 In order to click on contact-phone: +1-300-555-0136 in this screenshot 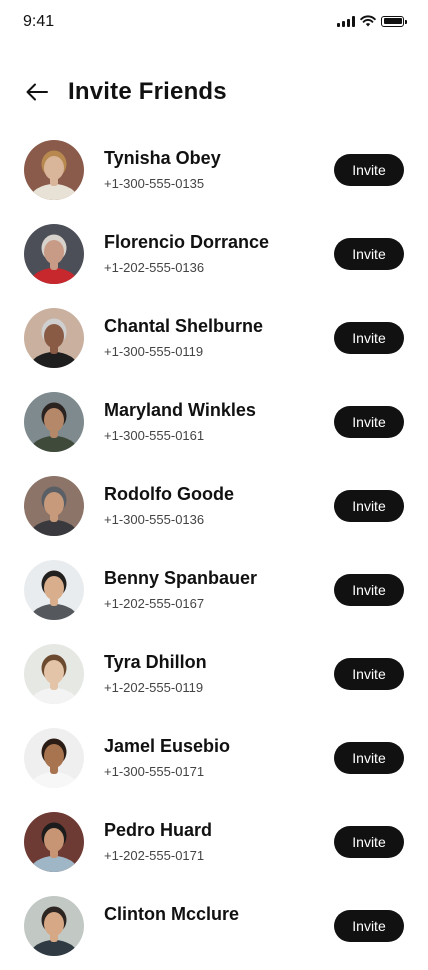, I will do `click(154, 519)`.